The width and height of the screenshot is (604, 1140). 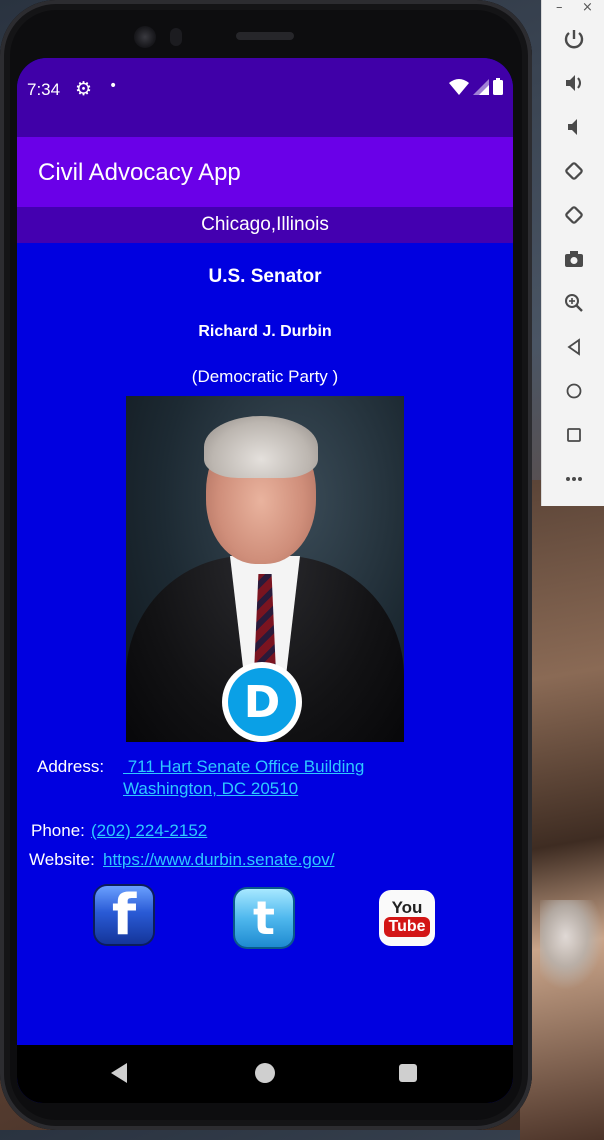 I want to click on democratic-party-logo-icon: D, so click(x=262, y=702).